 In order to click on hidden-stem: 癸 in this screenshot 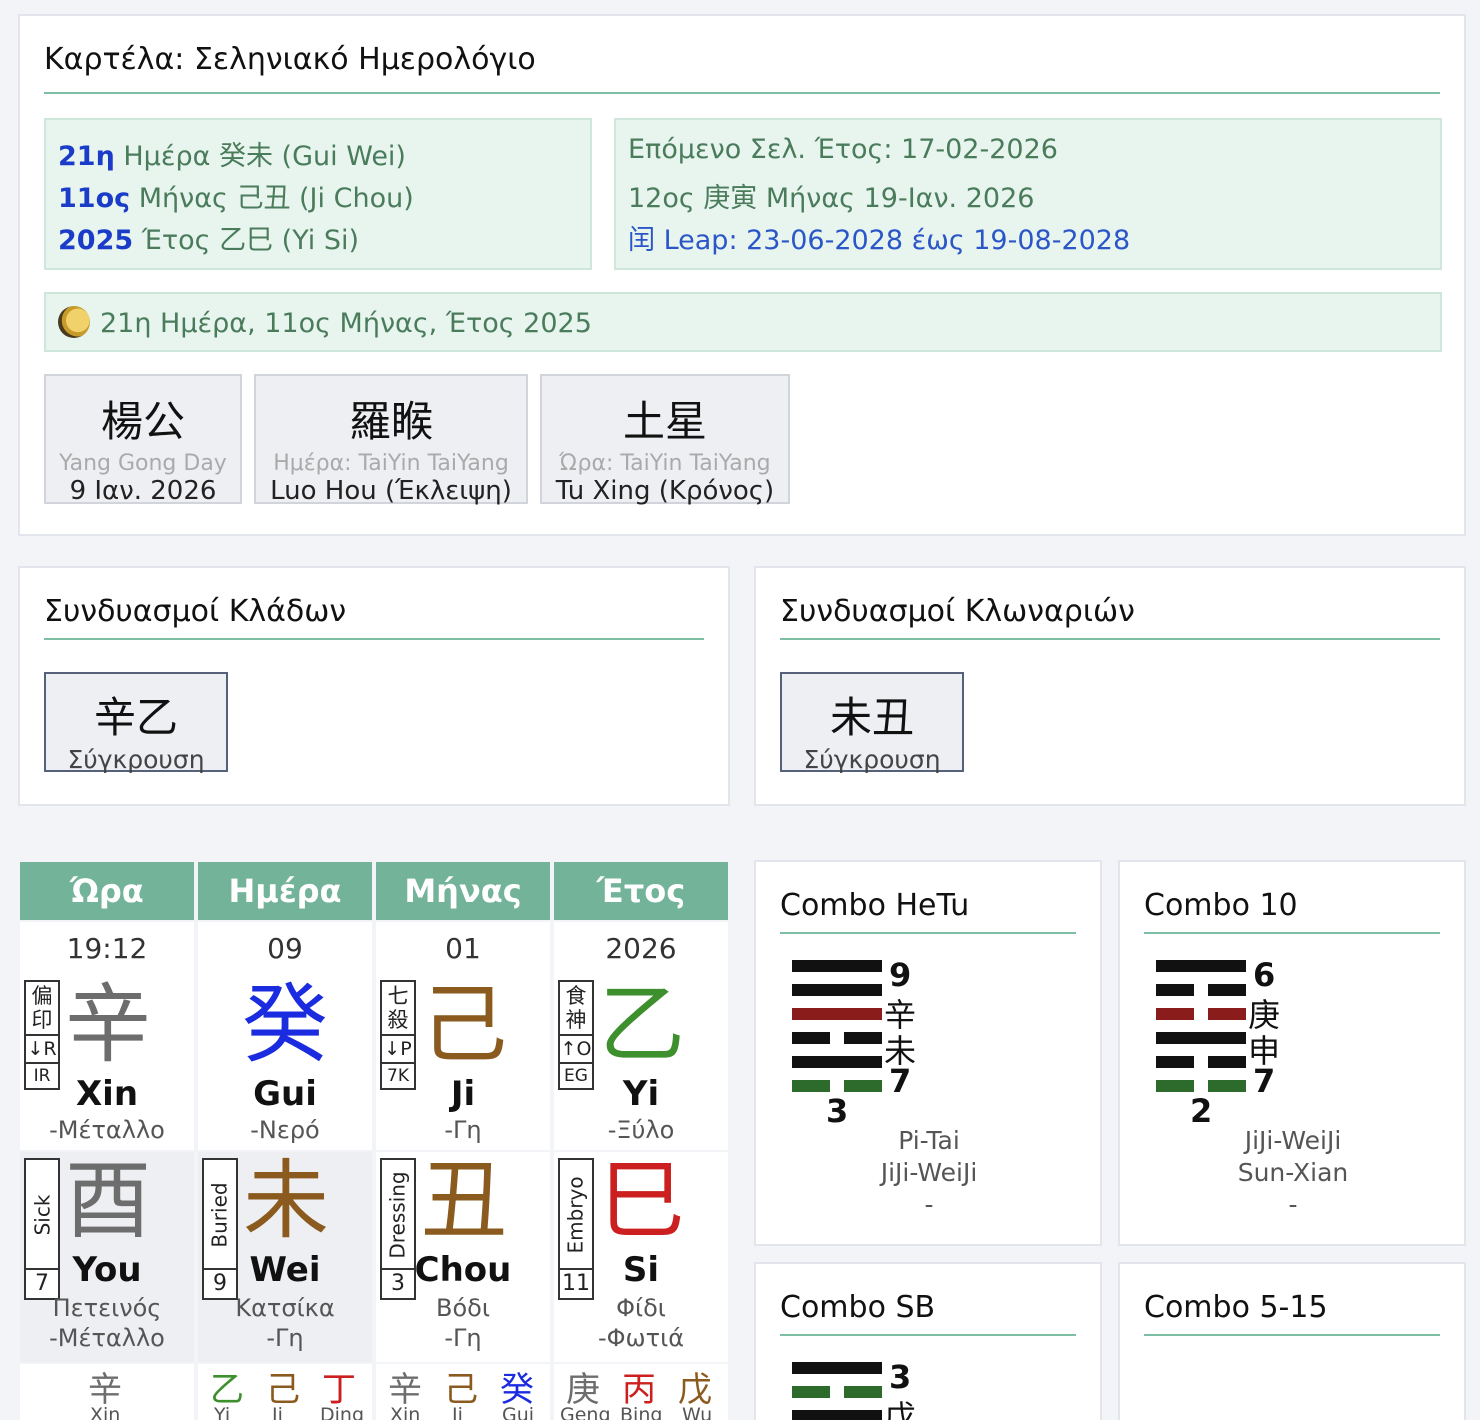, I will do `click(517, 1390)`.